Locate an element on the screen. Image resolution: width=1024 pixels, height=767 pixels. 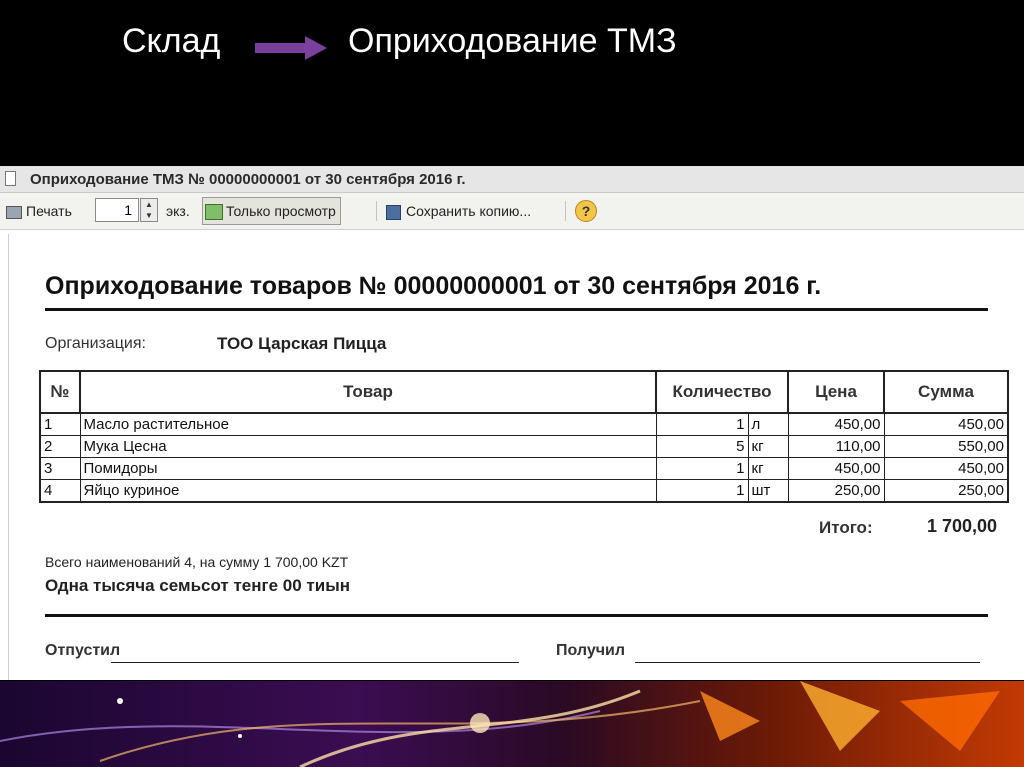
light-streaks-image is located at coordinates (500, 724).